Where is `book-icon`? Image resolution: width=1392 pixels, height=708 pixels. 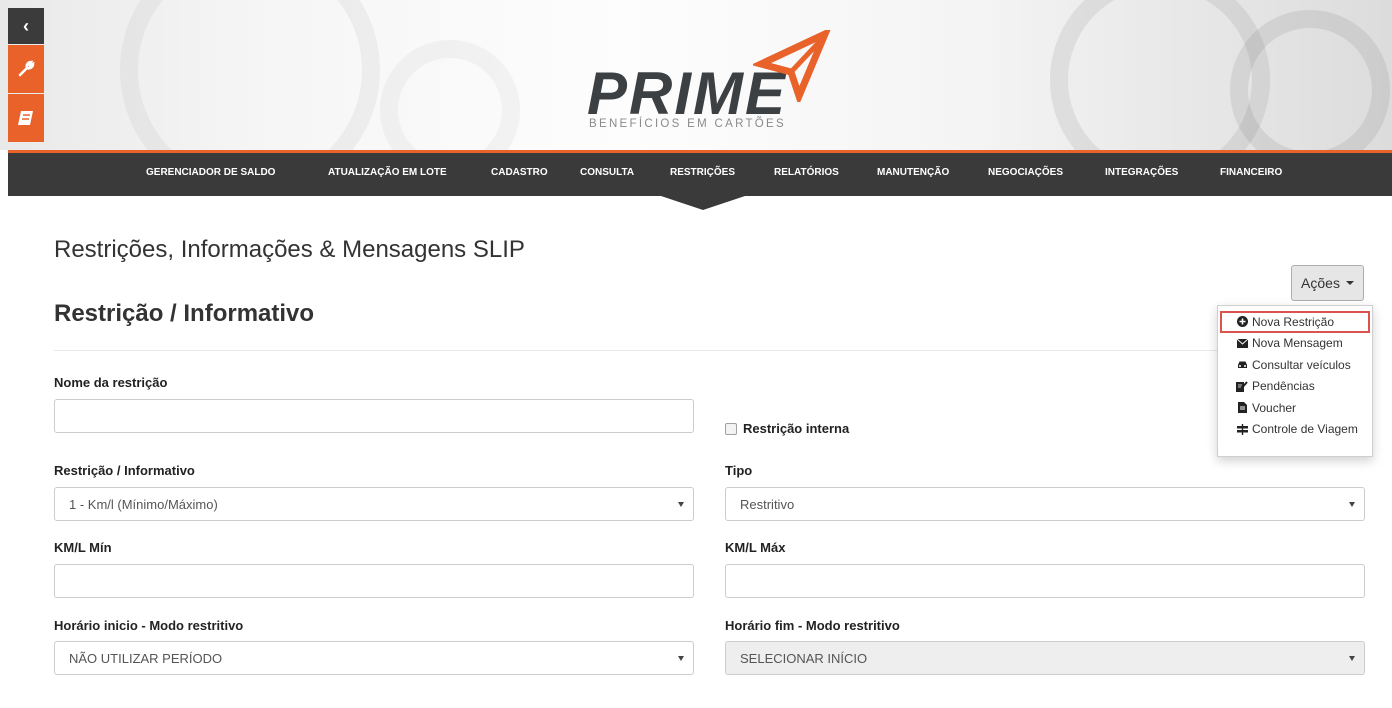 book-icon is located at coordinates (25, 118).